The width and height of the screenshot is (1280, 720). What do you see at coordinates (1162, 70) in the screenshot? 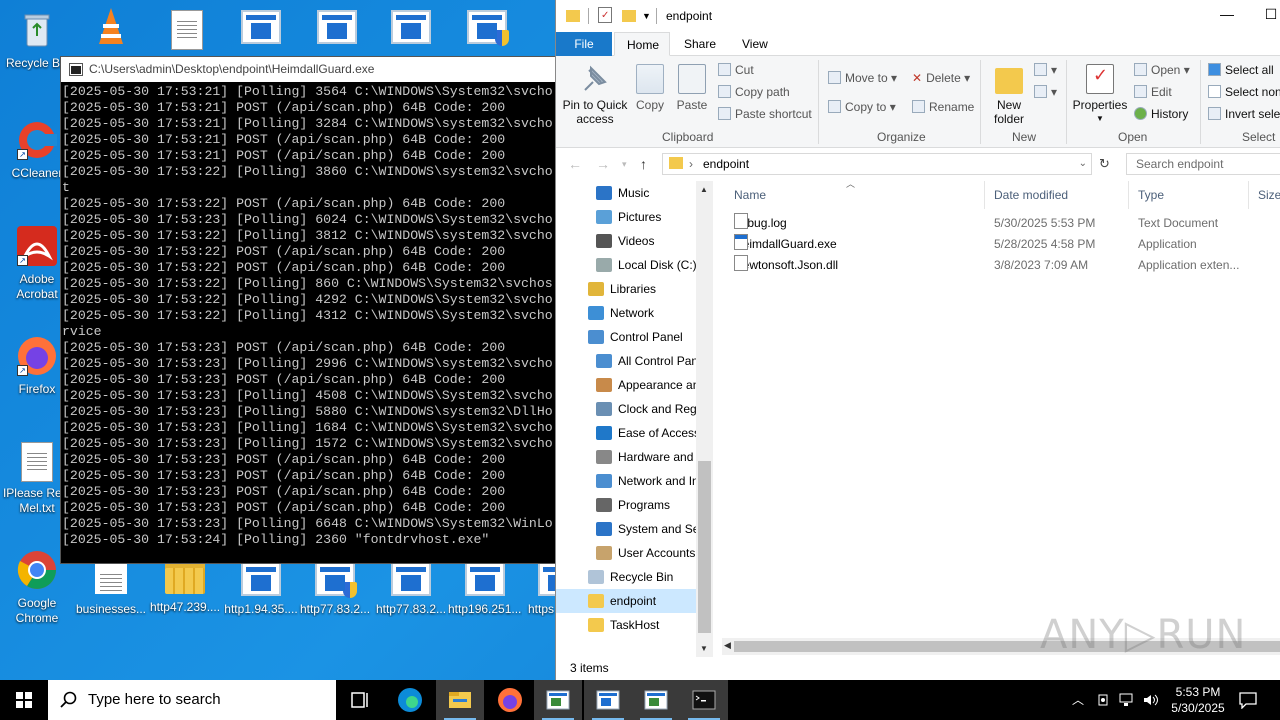
I see `open-button: Open ▾` at bounding box center [1162, 70].